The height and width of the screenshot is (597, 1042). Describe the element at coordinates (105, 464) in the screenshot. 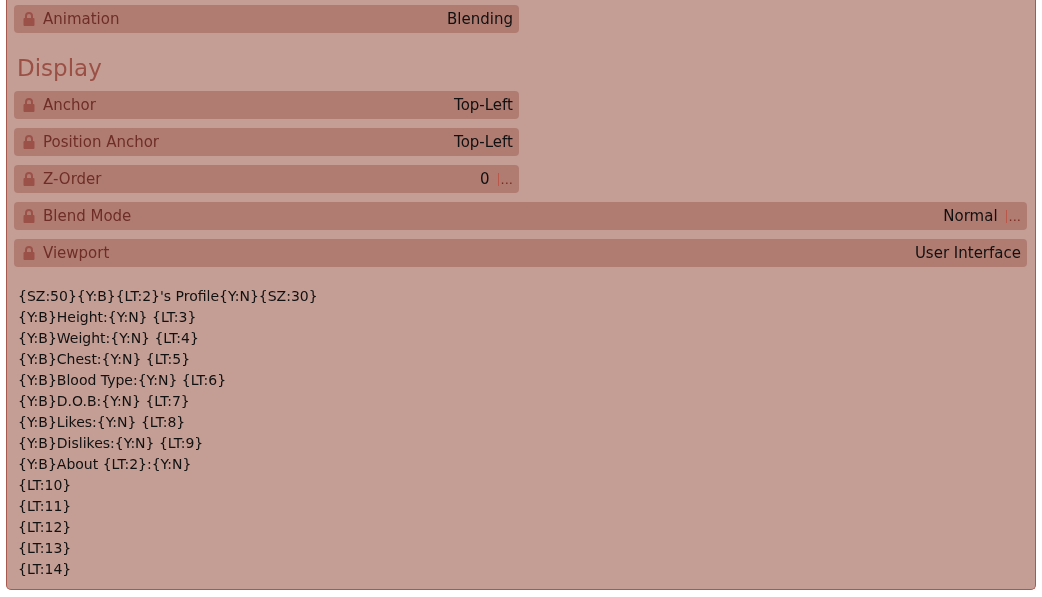

I see `text-line: {Y:B}About {LT:2}:{Y:N}` at that location.